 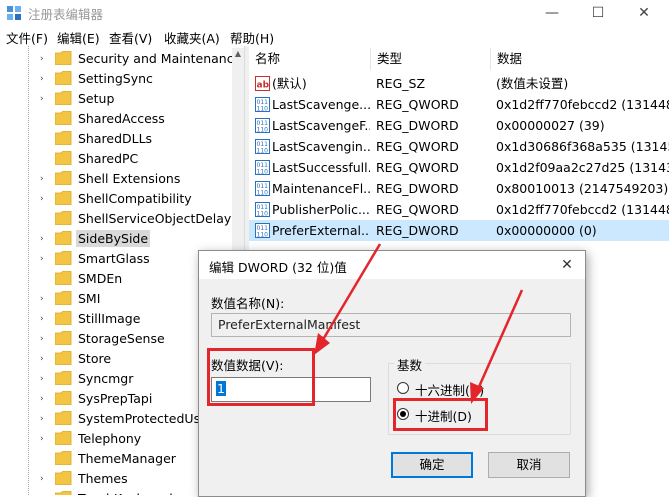 What do you see at coordinates (89, 298) in the screenshot?
I see `tree-item-label: SMI` at bounding box center [89, 298].